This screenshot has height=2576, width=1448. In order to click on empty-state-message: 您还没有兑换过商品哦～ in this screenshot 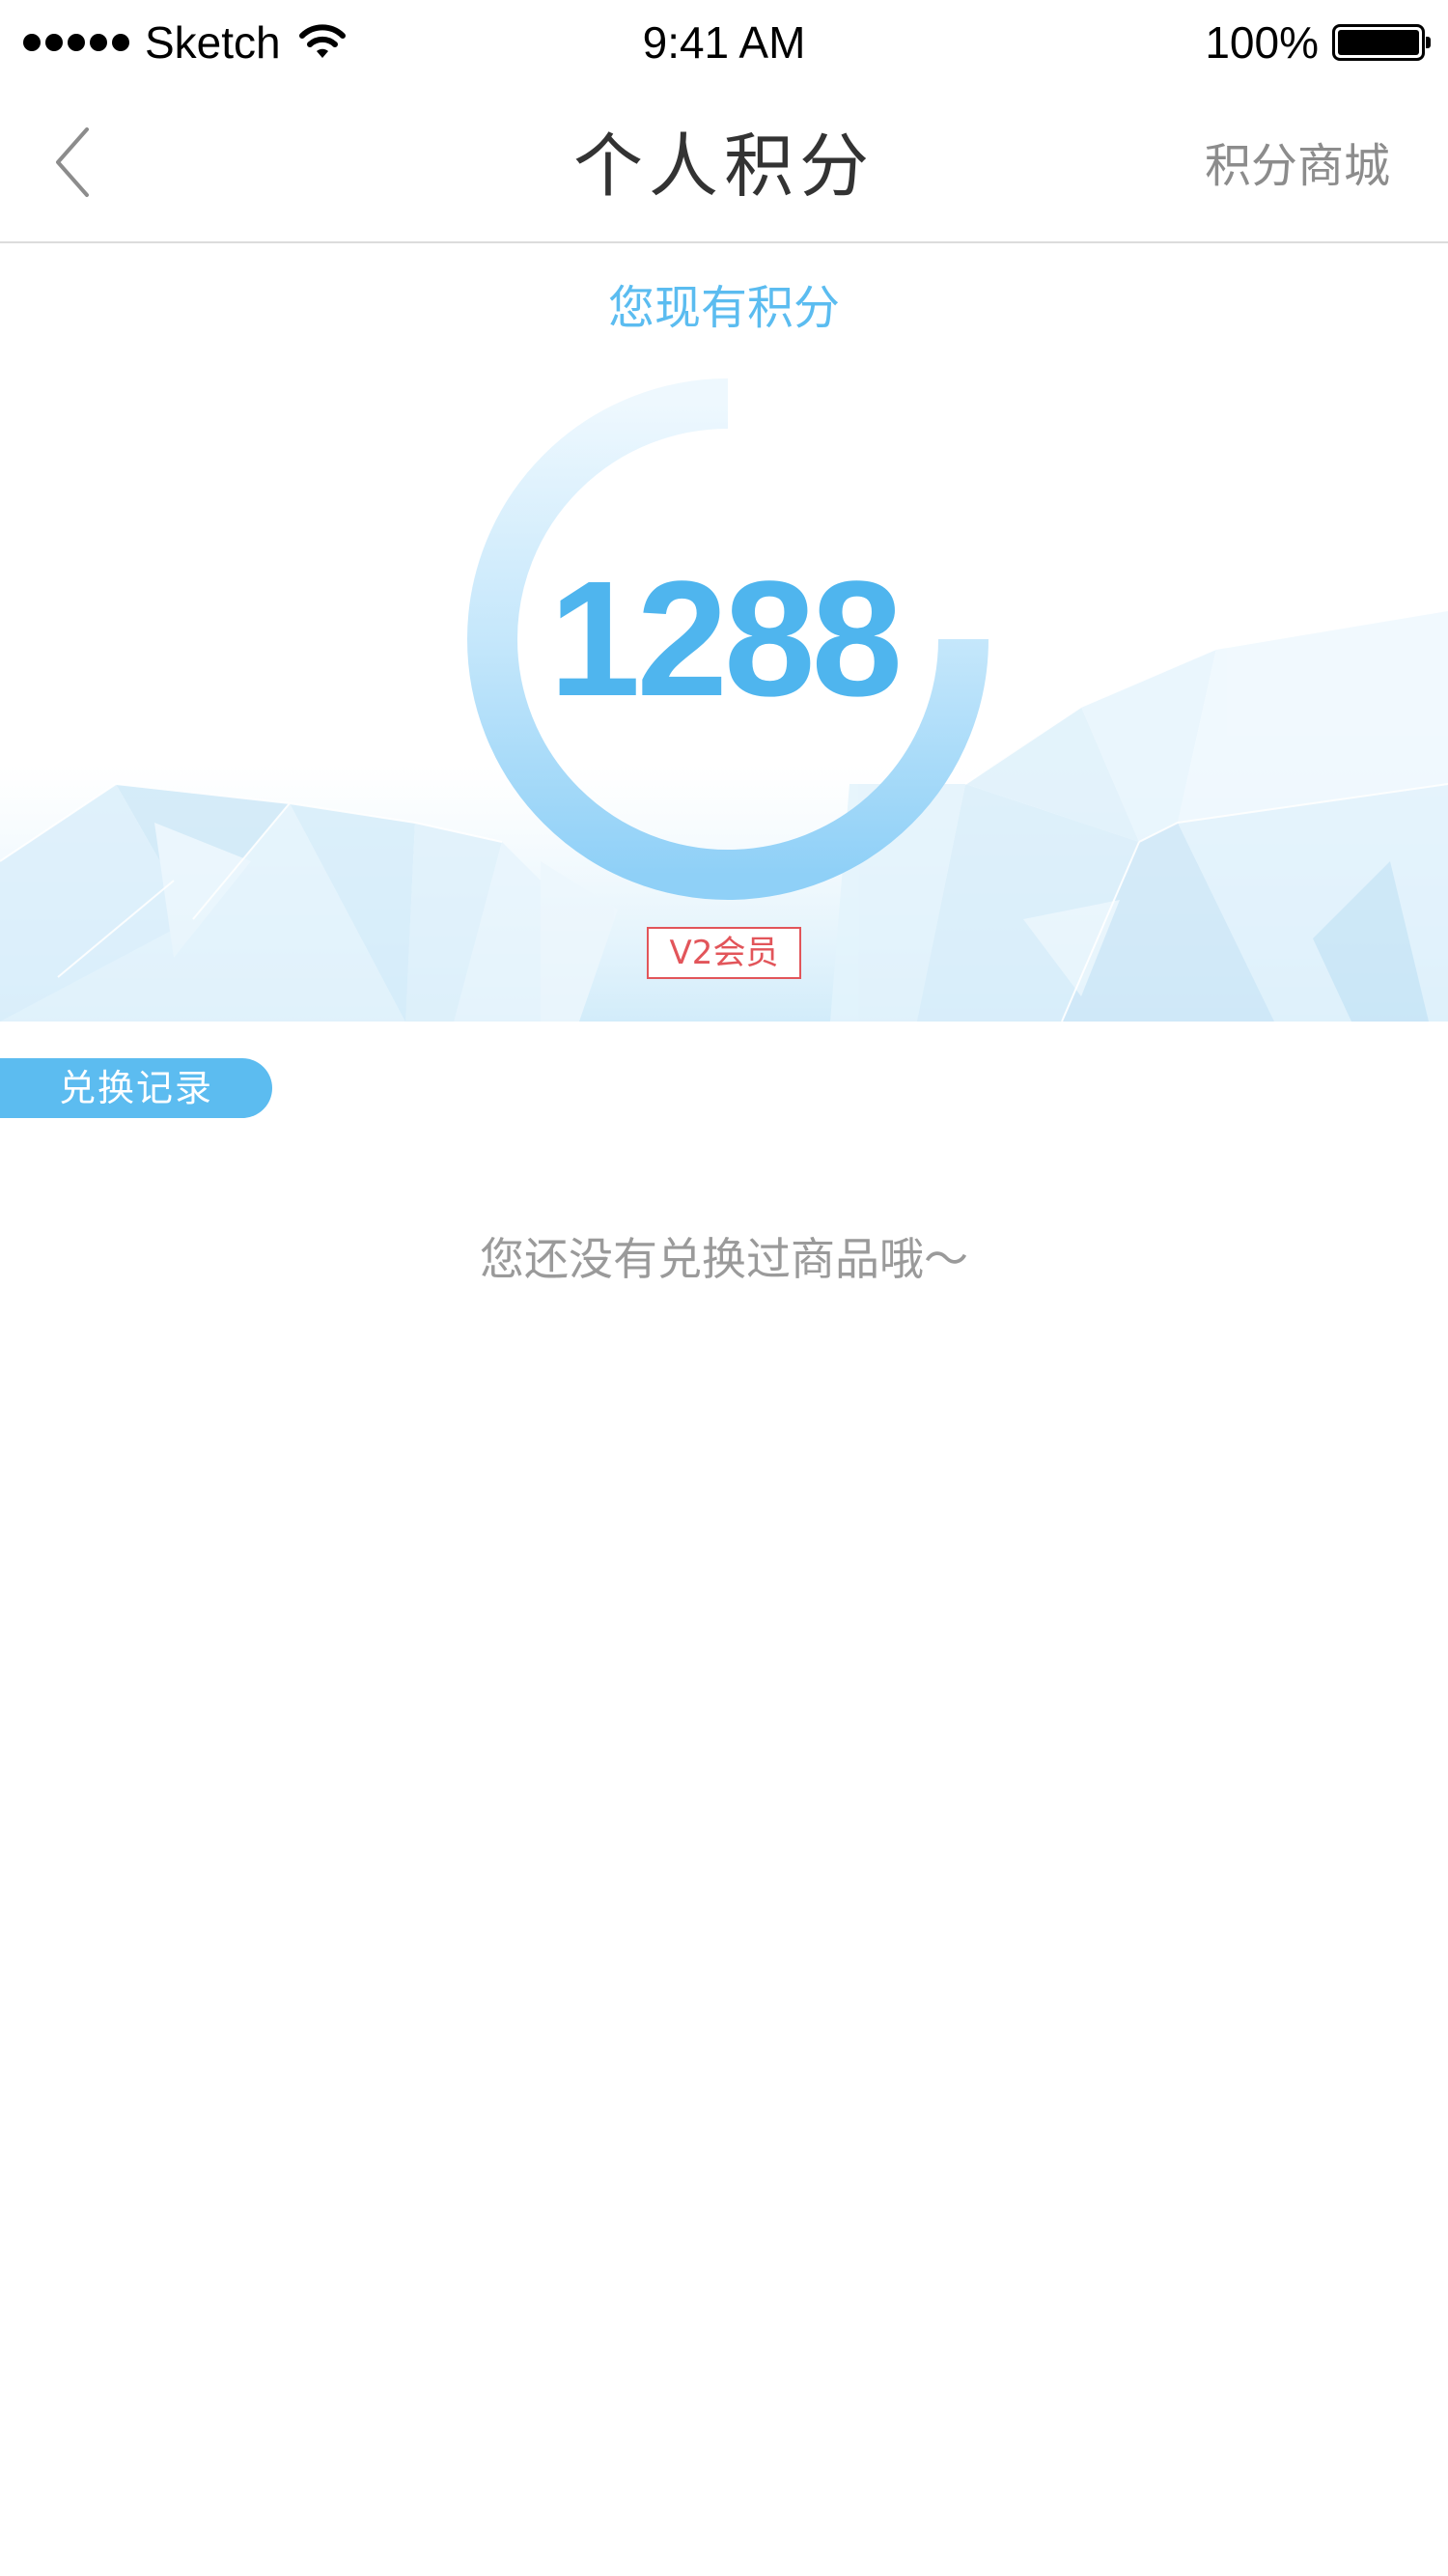, I will do `click(724, 1259)`.